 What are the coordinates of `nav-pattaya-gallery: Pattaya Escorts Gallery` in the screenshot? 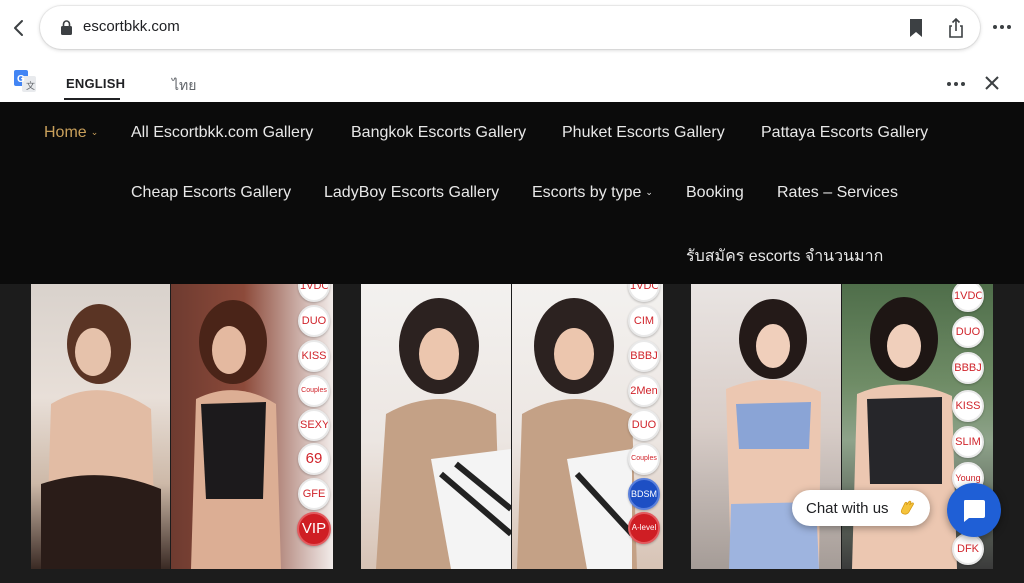 It's located at (844, 133).